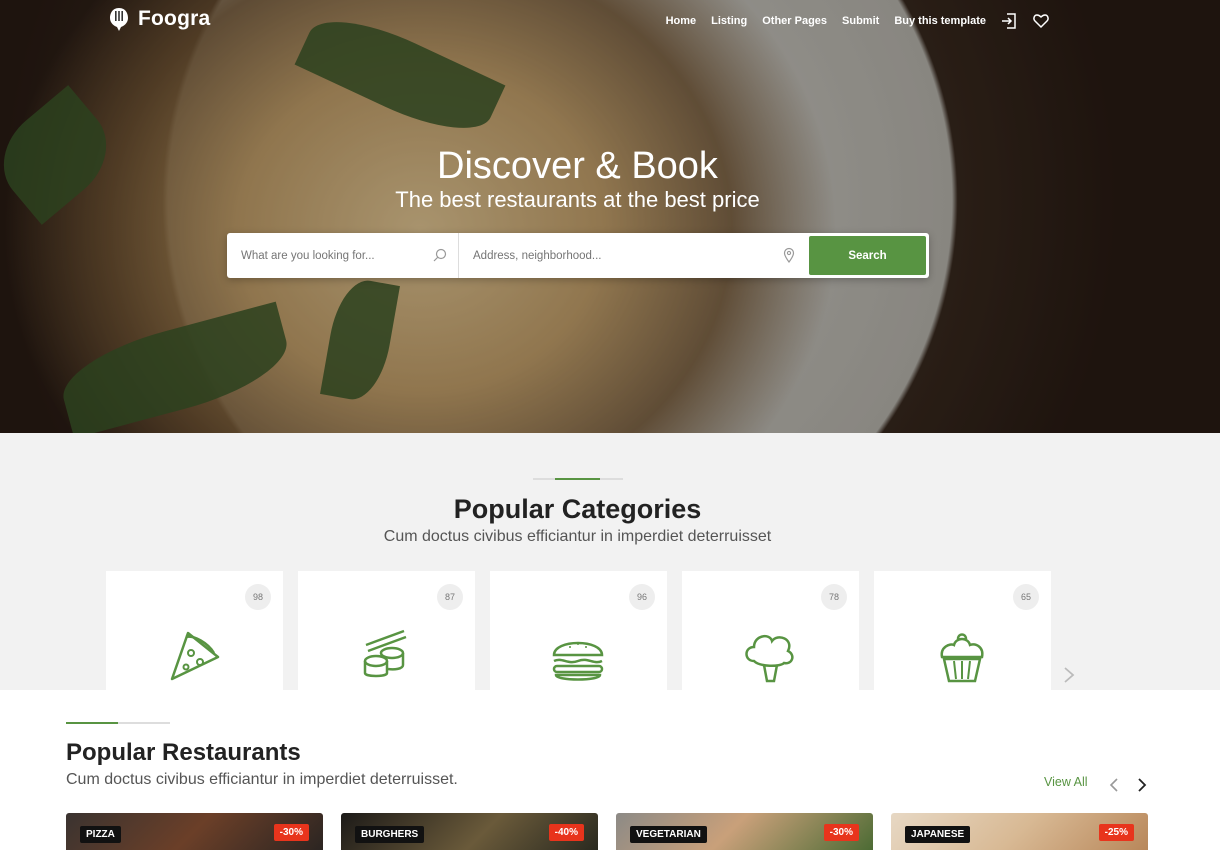 The height and width of the screenshot is (850, 1220). Describe the element at coordinates (577, 199) in the screenshot. I see `hero-subtitle: The best restaurants at the best price` at that location.